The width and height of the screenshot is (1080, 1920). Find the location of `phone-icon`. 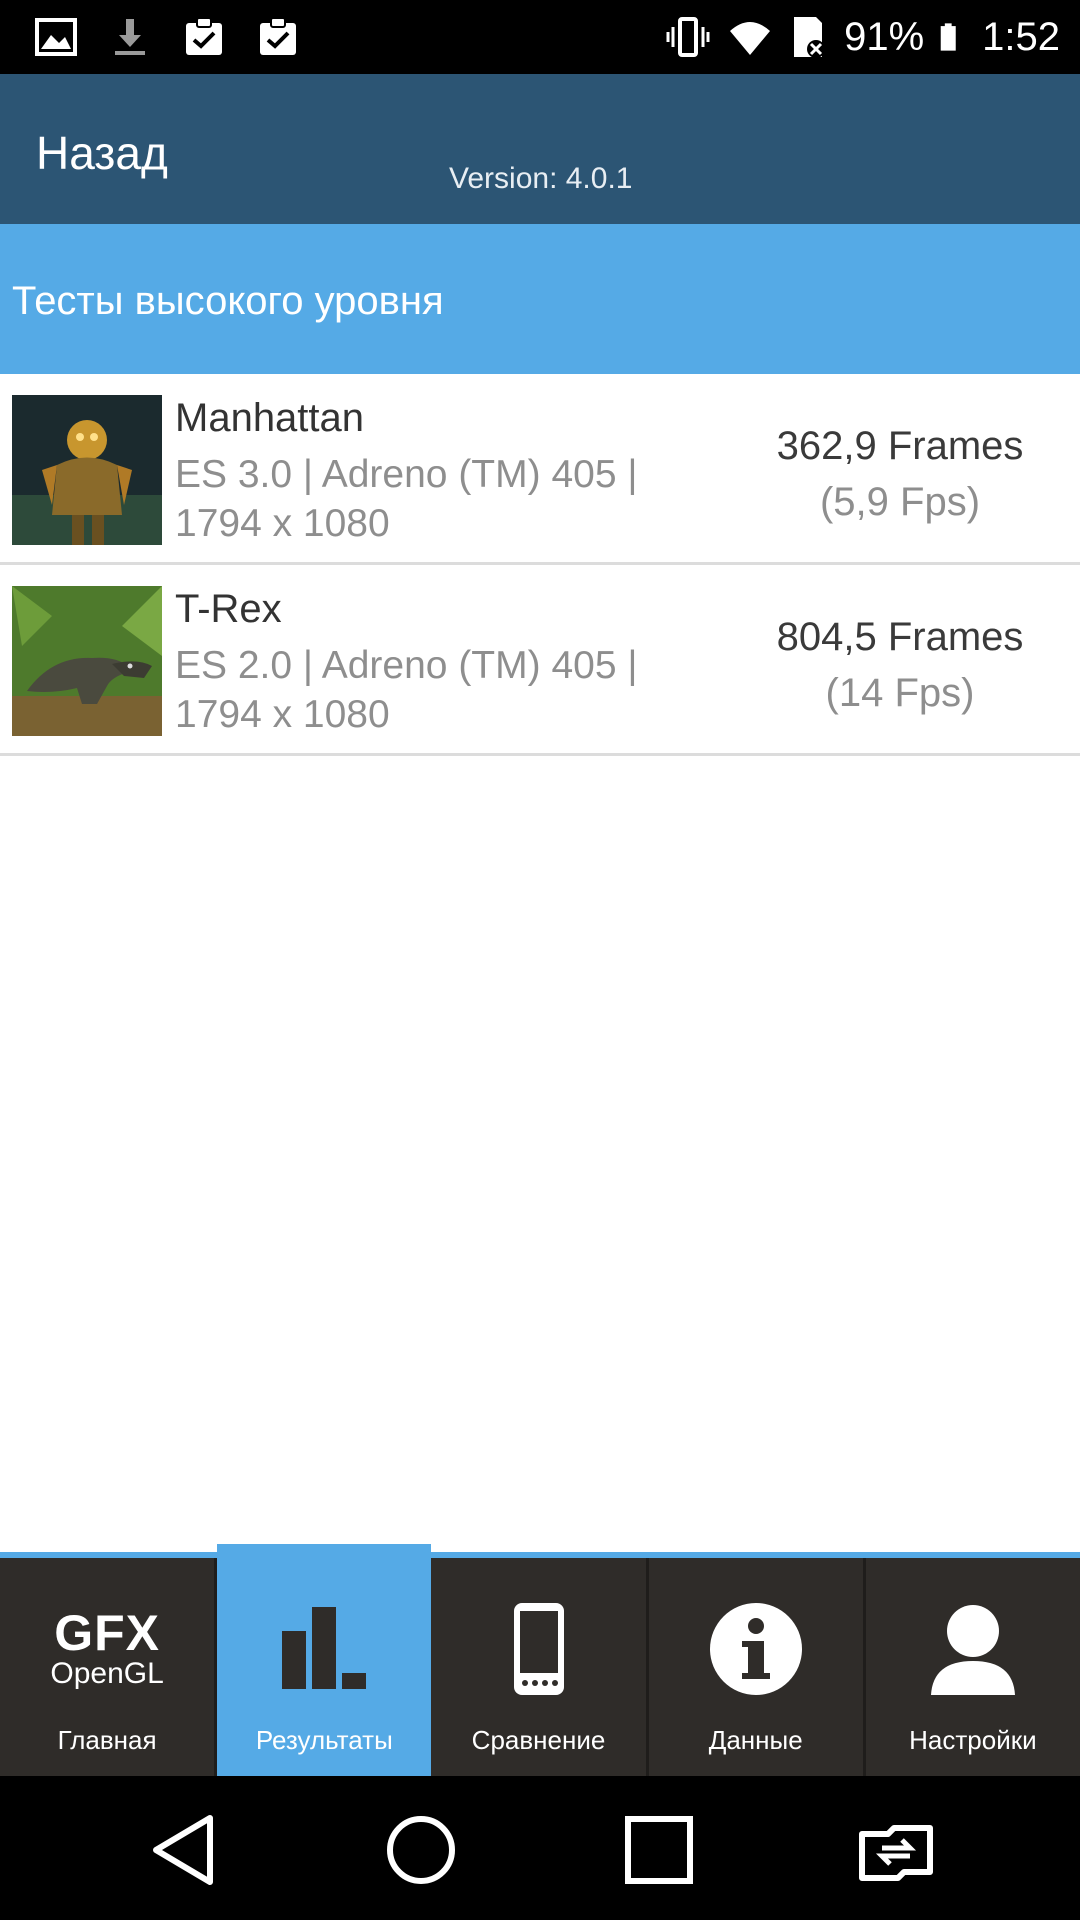

phone-icon is located at coordinates (539, 1649).